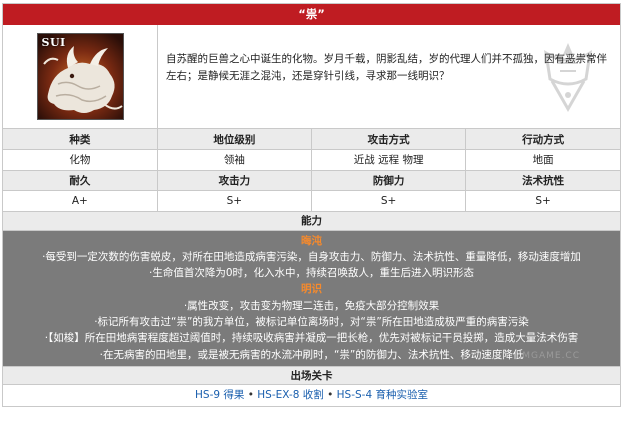 The width and height of the screenshot is (626, 429). What do you see at coordinates (80, 160) in the screenshot?
I see `stat-value: 化物` at bounding box center [80, 160].